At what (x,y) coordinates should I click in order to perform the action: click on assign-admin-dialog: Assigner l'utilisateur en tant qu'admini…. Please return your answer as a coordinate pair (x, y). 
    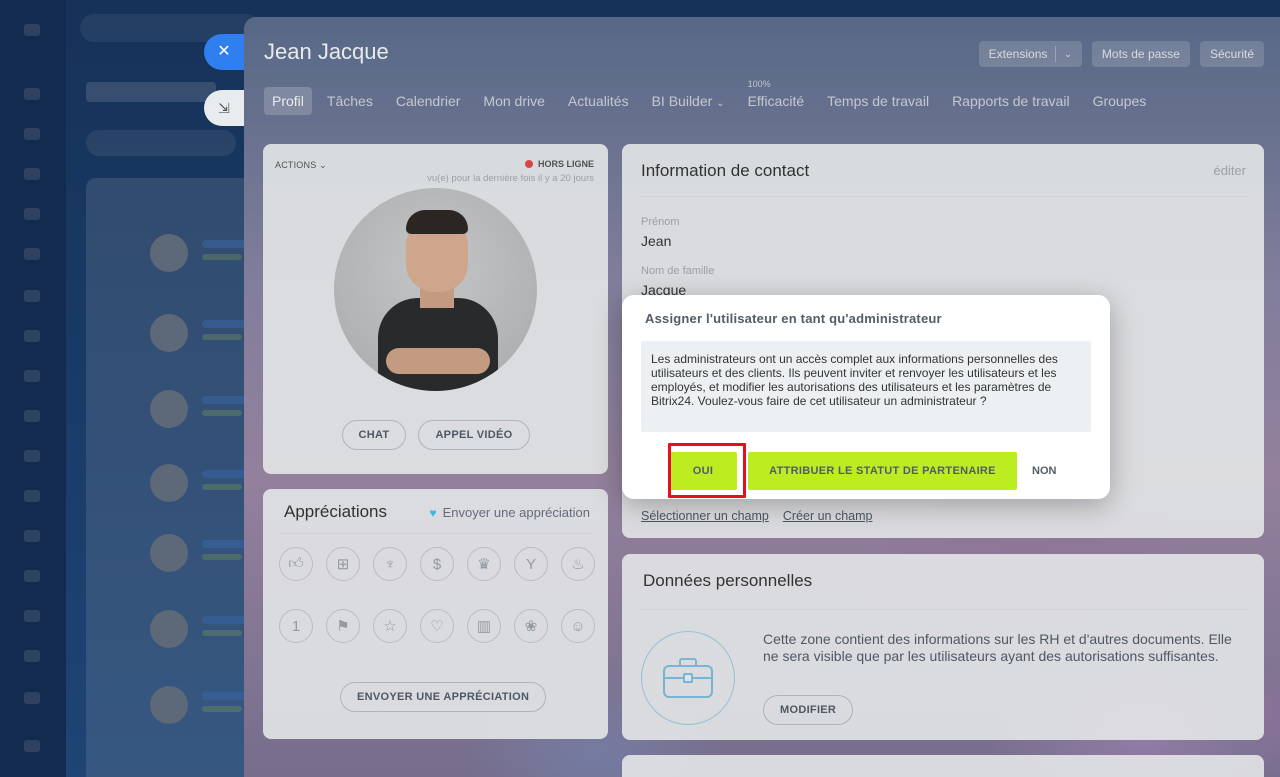
    Looking at the image, I should click on (866, 397).